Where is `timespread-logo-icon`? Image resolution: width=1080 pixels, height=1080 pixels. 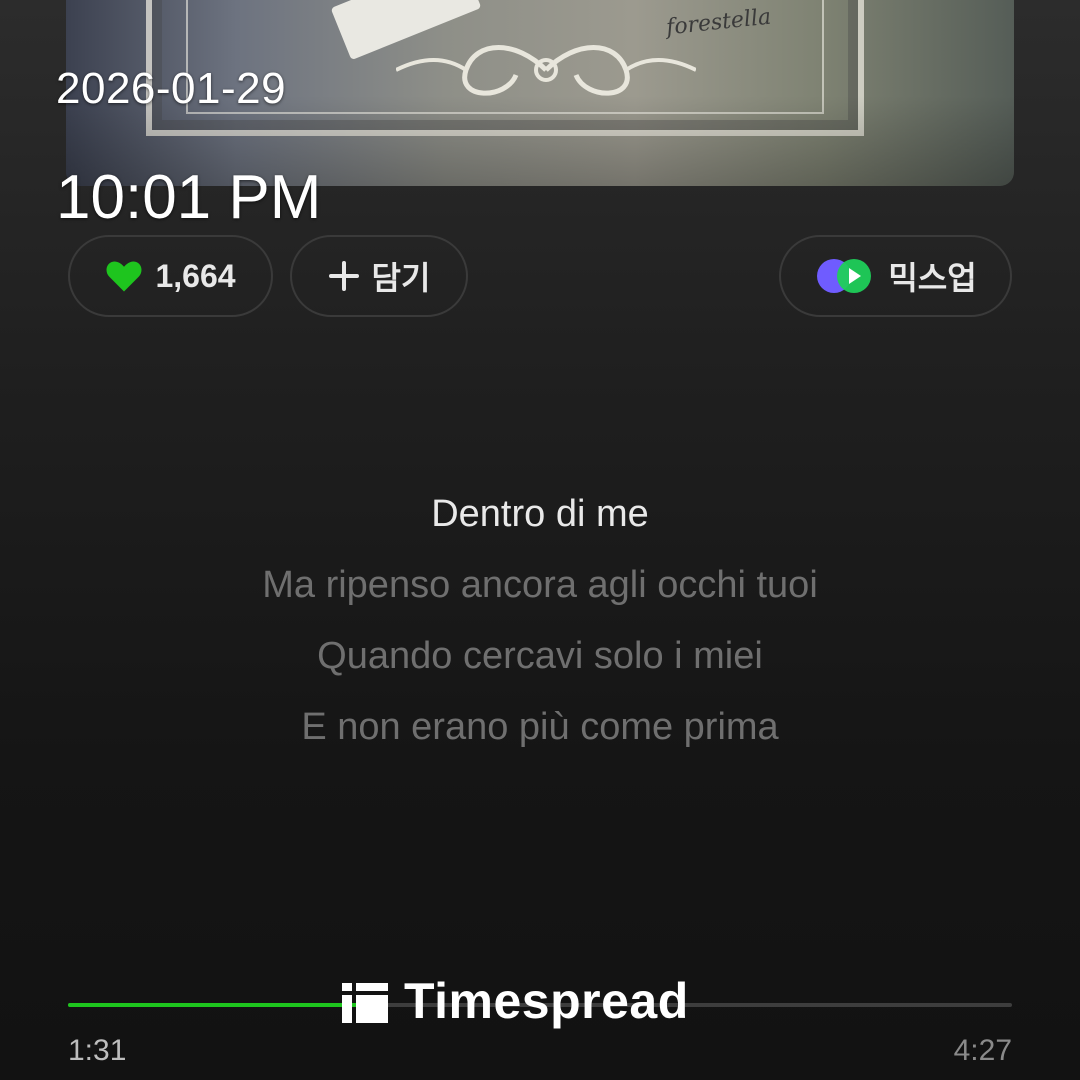
timespread-logo-icon is located at coordinates (365, 1003).